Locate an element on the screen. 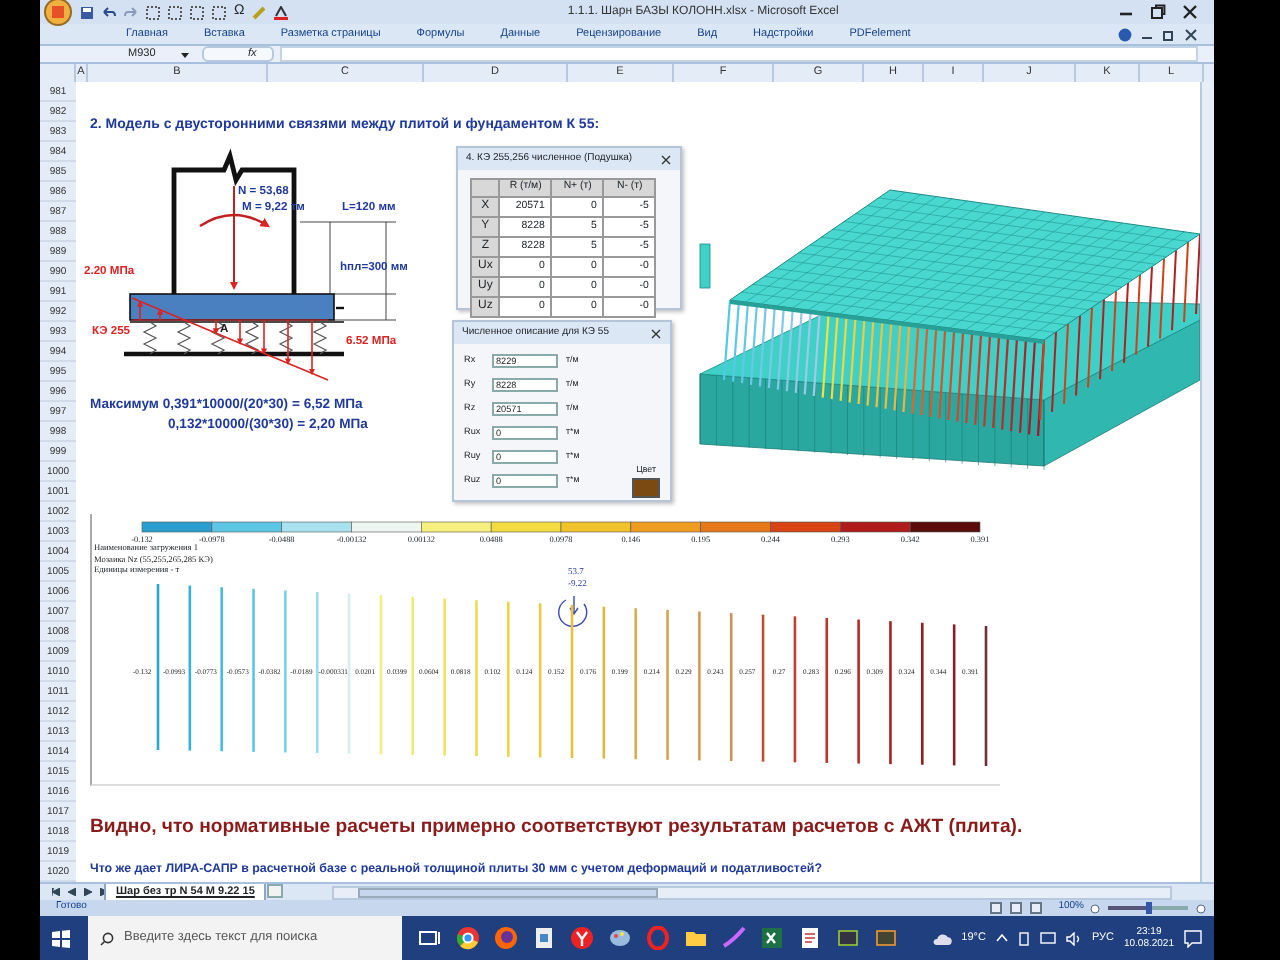  device-icon is located at coordinates (1023, 938).